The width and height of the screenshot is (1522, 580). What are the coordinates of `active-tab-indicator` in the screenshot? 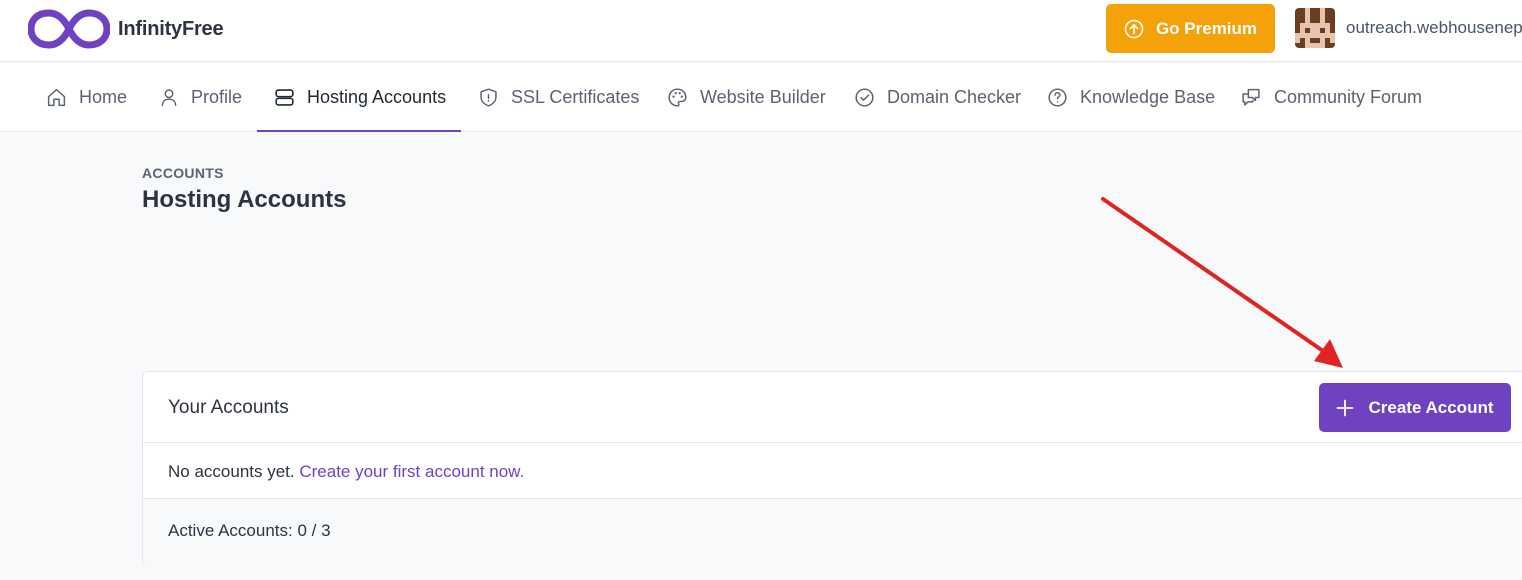 It's located at (359, 131).